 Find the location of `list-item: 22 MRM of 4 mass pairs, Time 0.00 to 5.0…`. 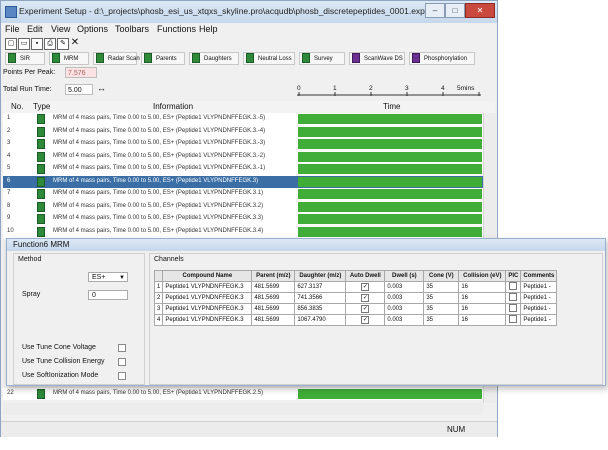

list-item: 22 MRM of 4 mass pairs, Time 0.00 to 5.0… is located at coordinates (243, 394).